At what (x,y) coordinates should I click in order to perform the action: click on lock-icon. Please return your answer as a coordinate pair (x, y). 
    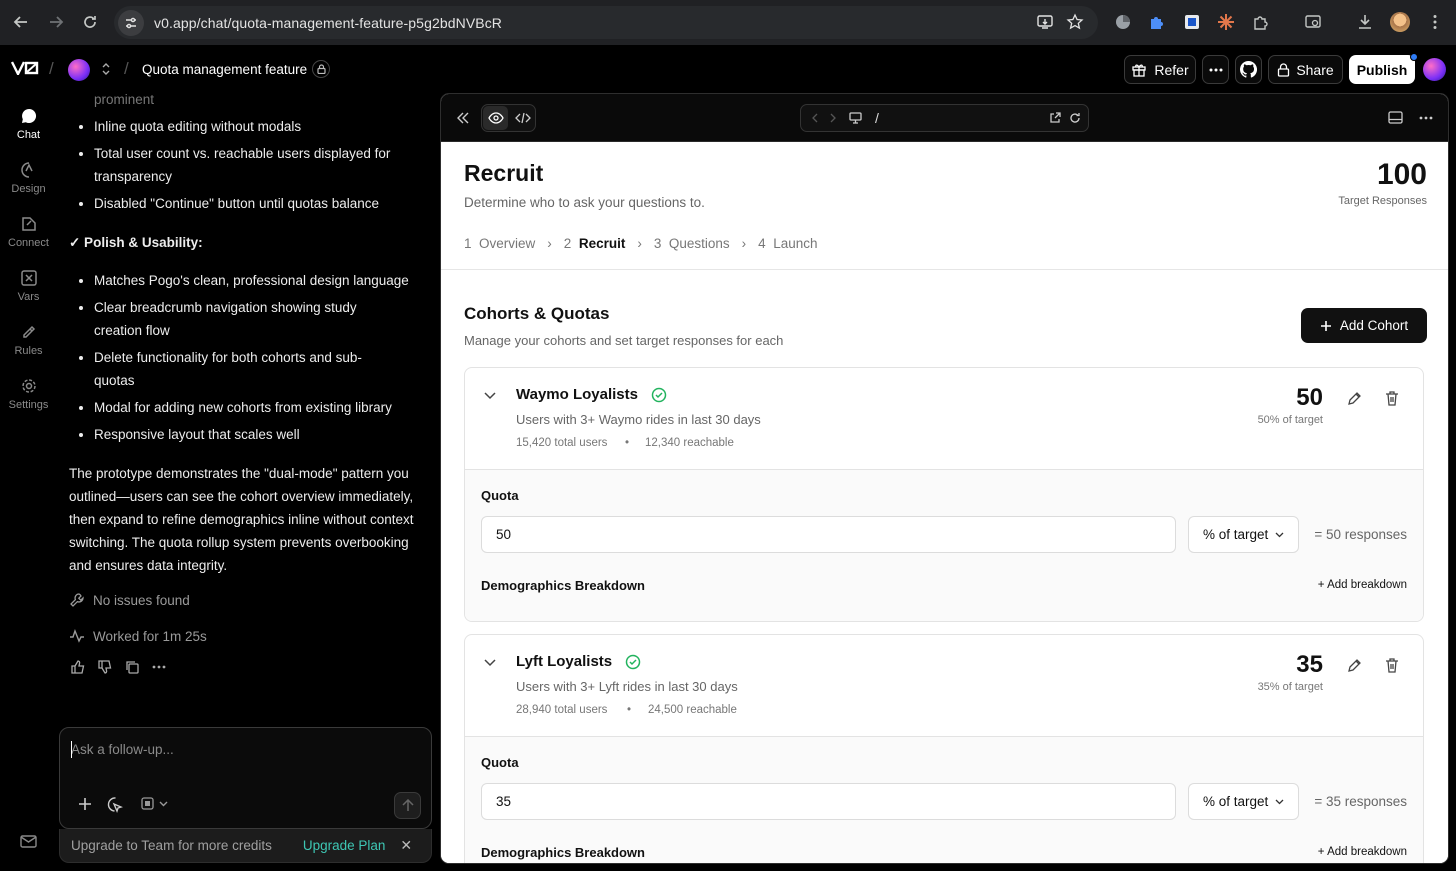
    Looking at the image, I should click on (321, 69).